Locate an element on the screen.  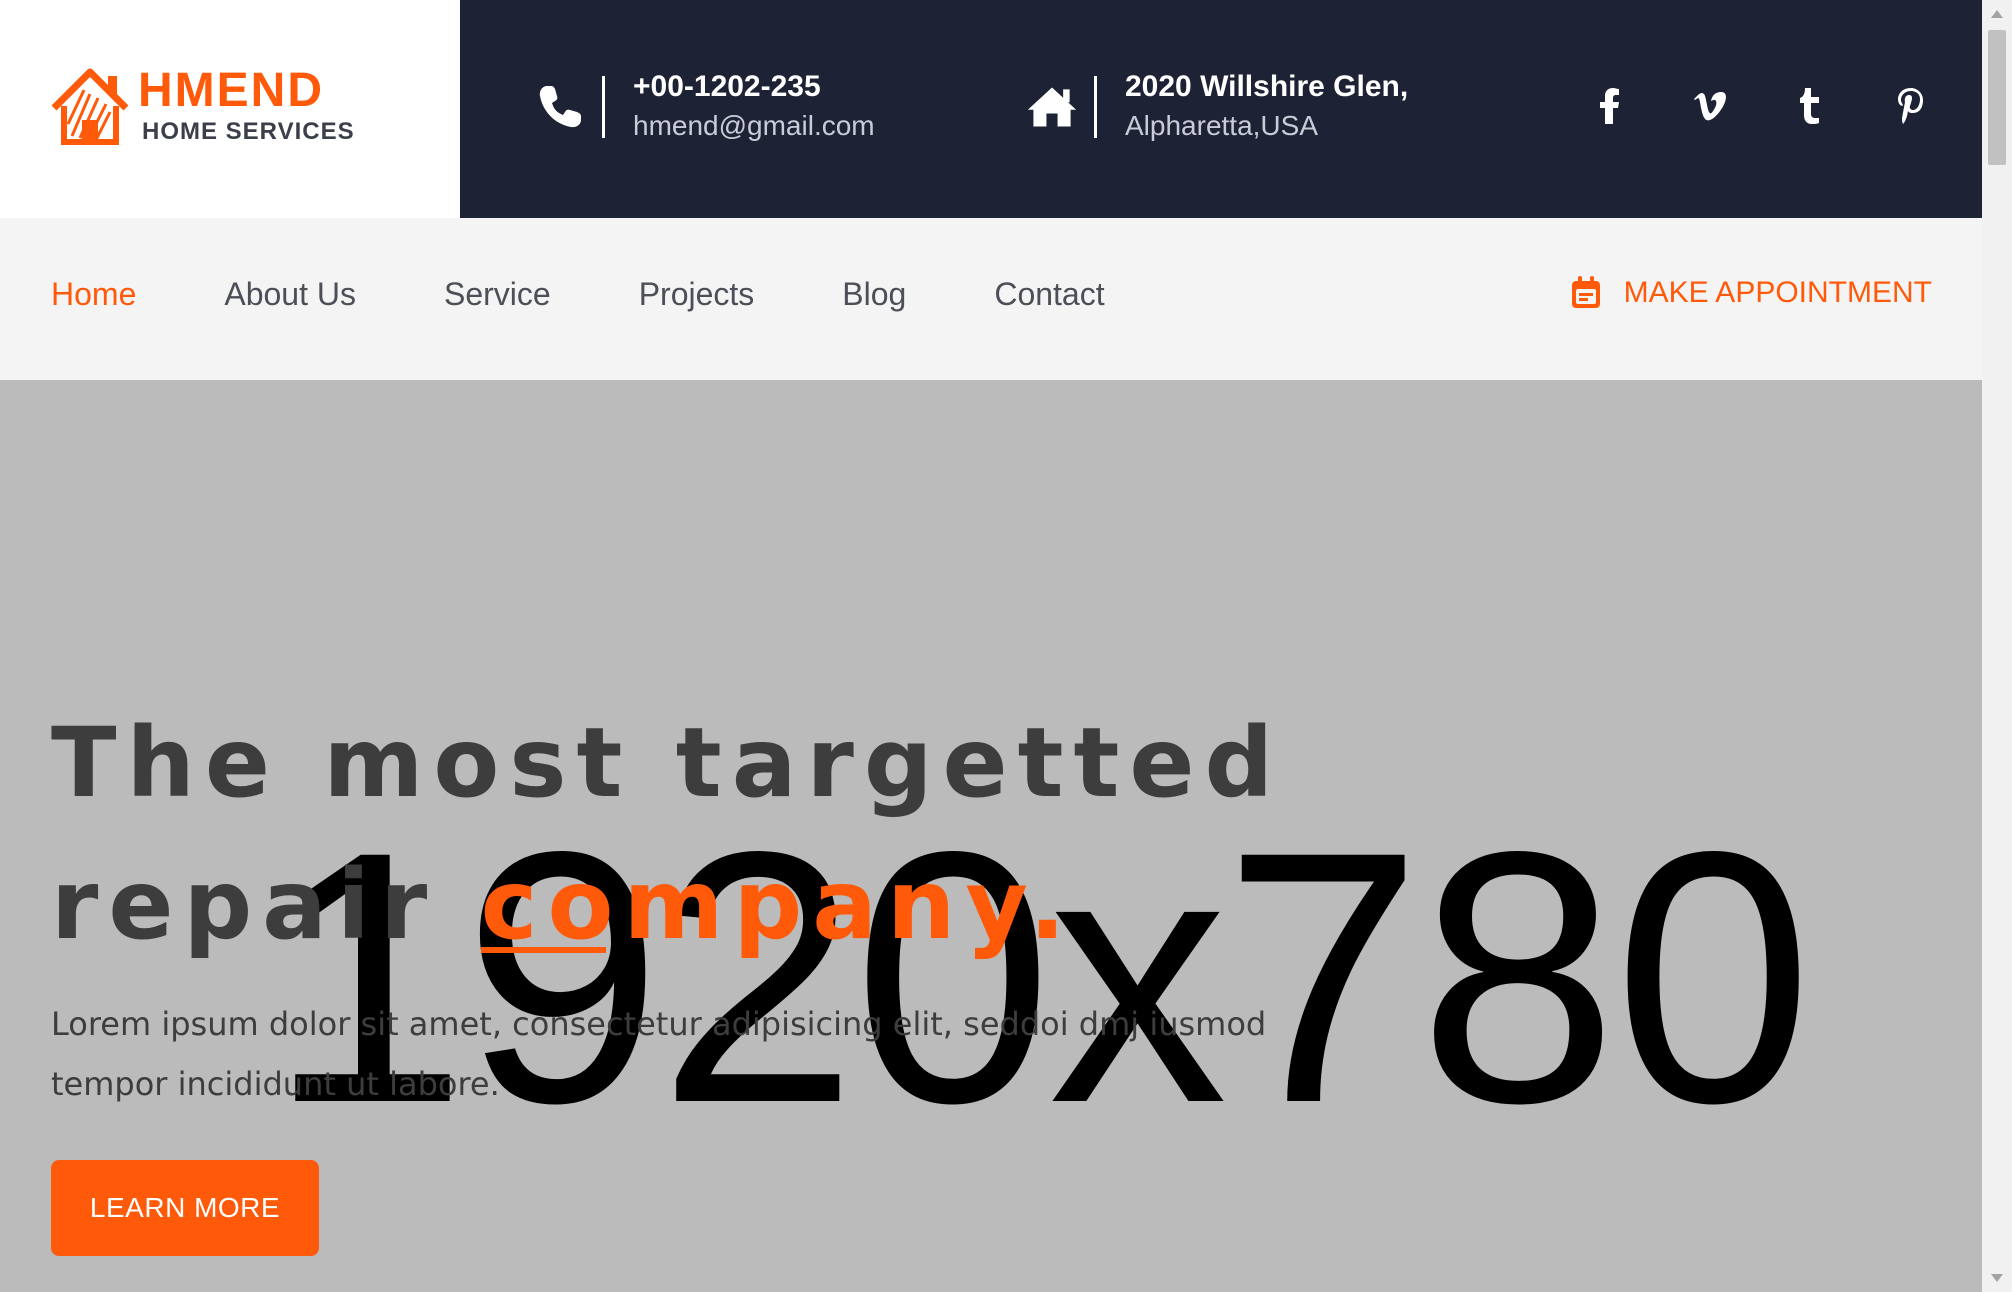
brand-name: HMEND is located at coordinates (231, 90).